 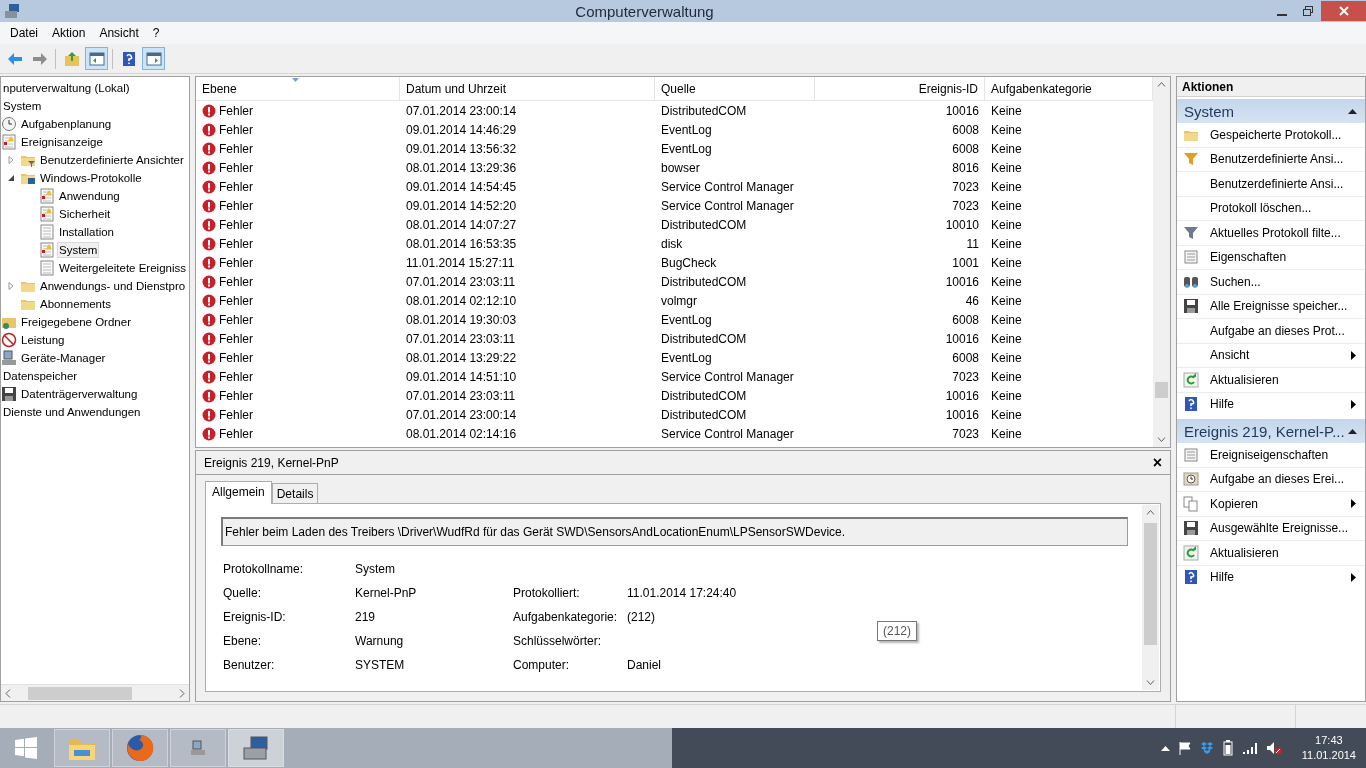 What do you see at coordinates (63, 358) in the screenshot?
I see `tree-item: Geräte-Manager` at bounding box center [63, 358].